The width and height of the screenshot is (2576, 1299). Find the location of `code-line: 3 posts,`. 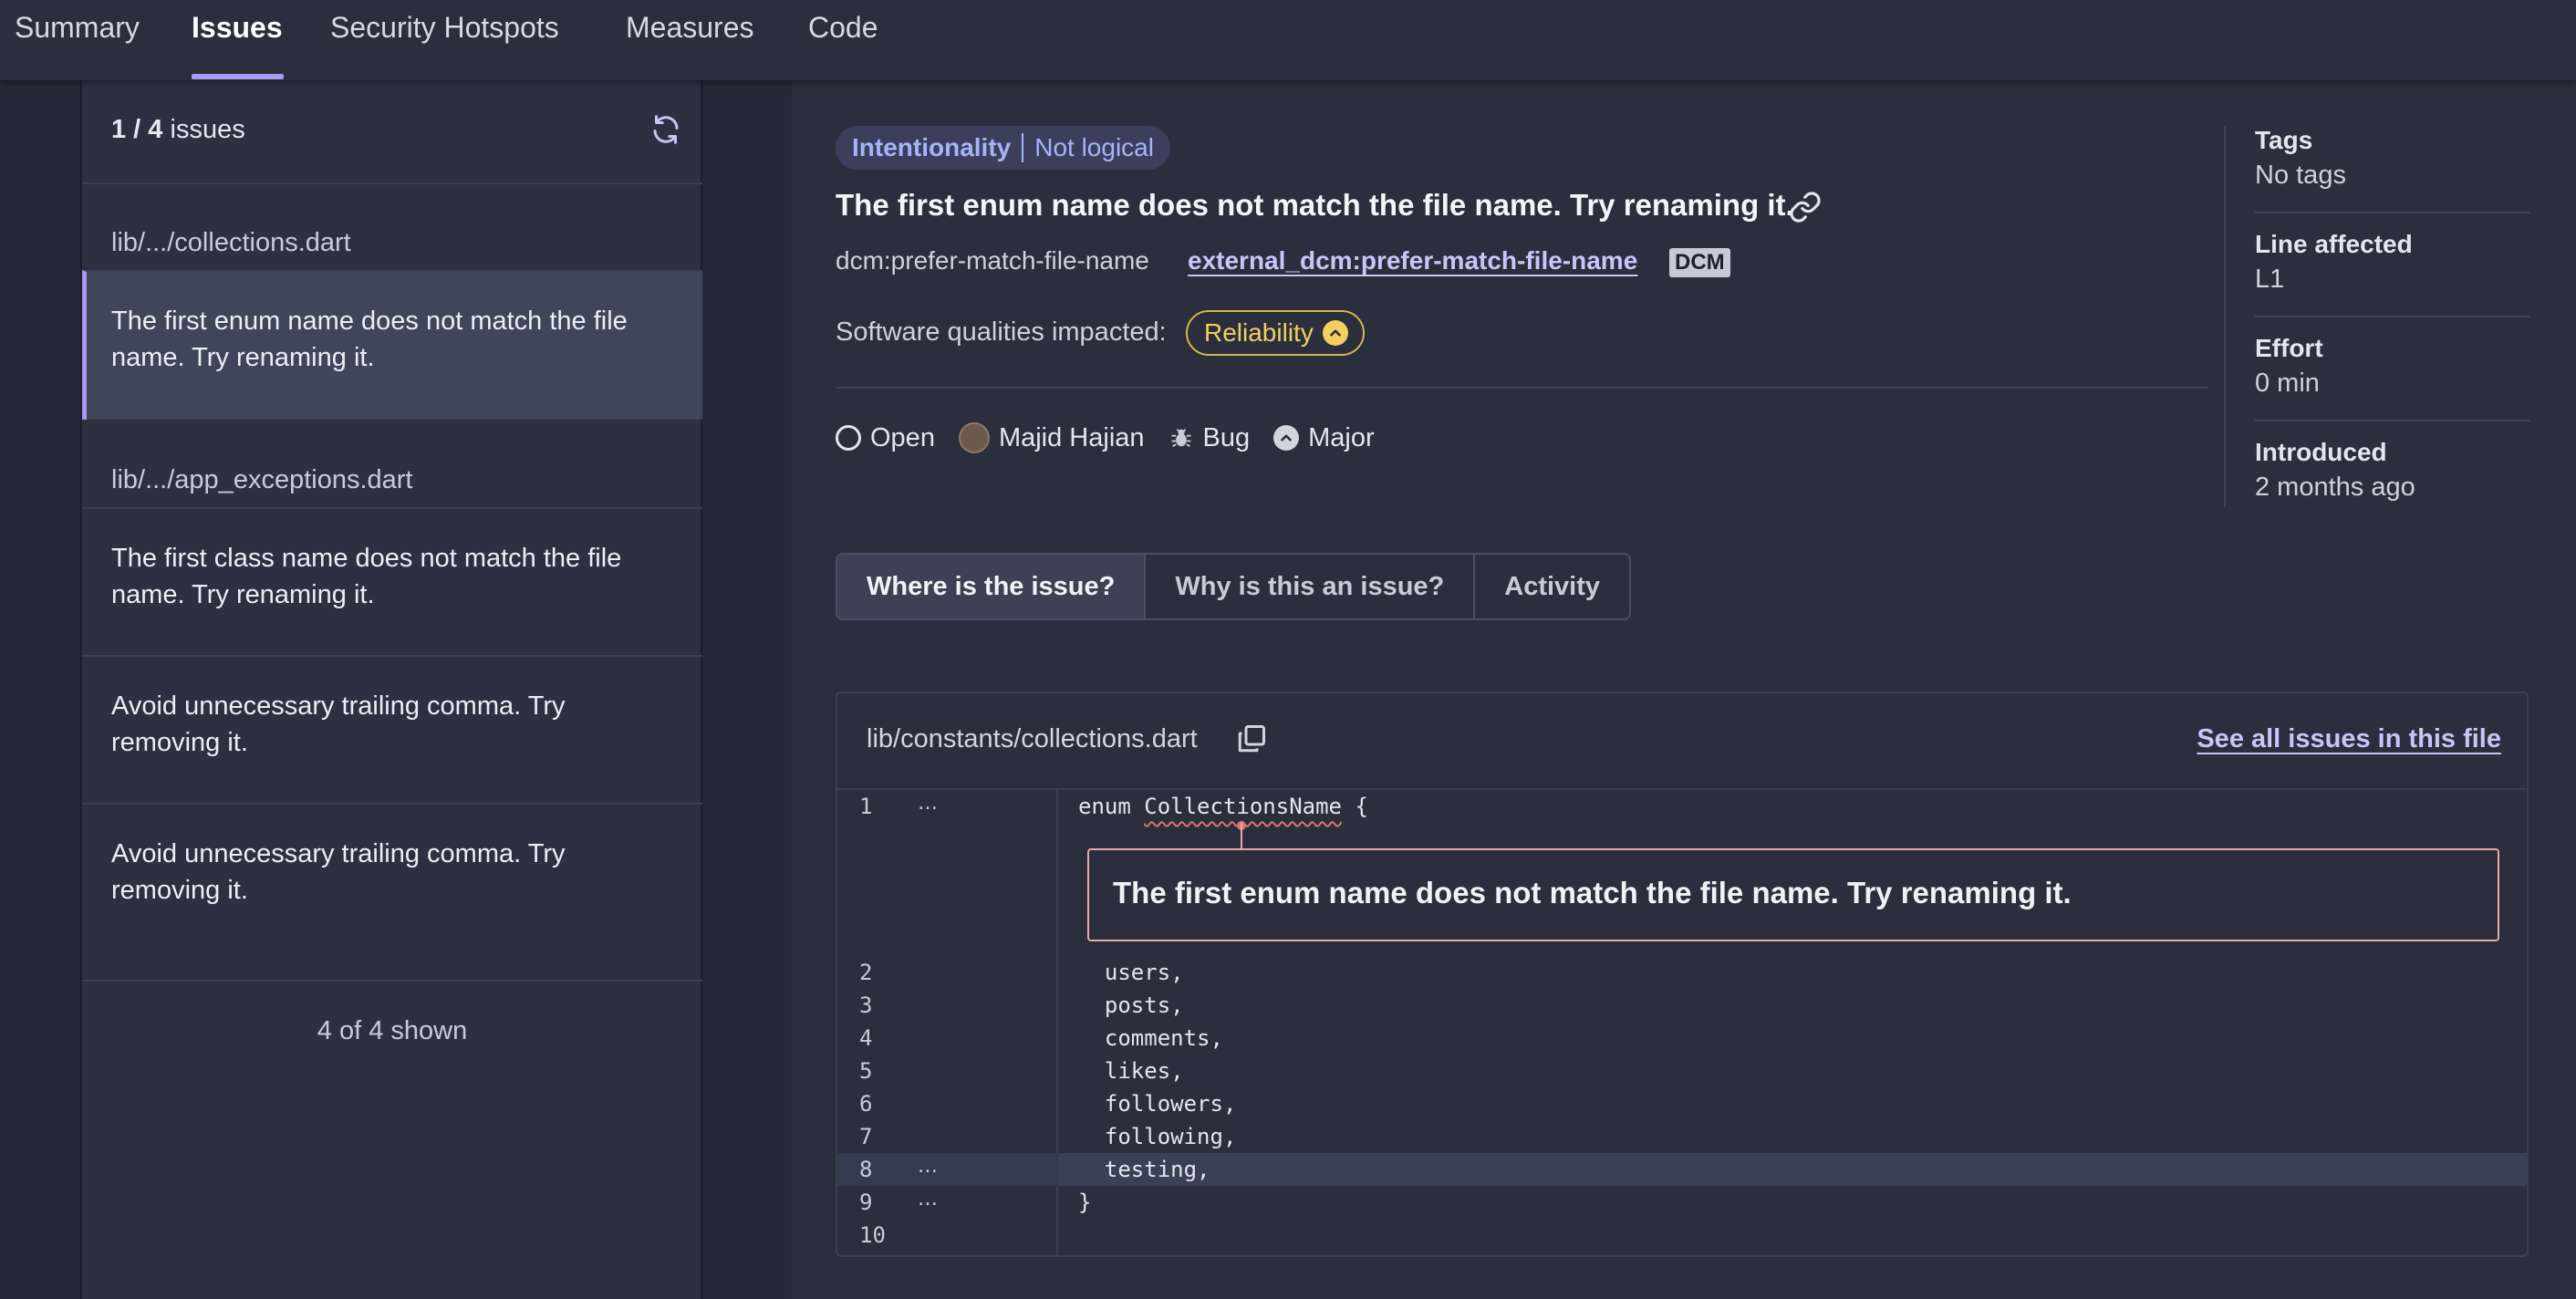

code-line: 3 posts, is located at coordinates (1682, 1005).